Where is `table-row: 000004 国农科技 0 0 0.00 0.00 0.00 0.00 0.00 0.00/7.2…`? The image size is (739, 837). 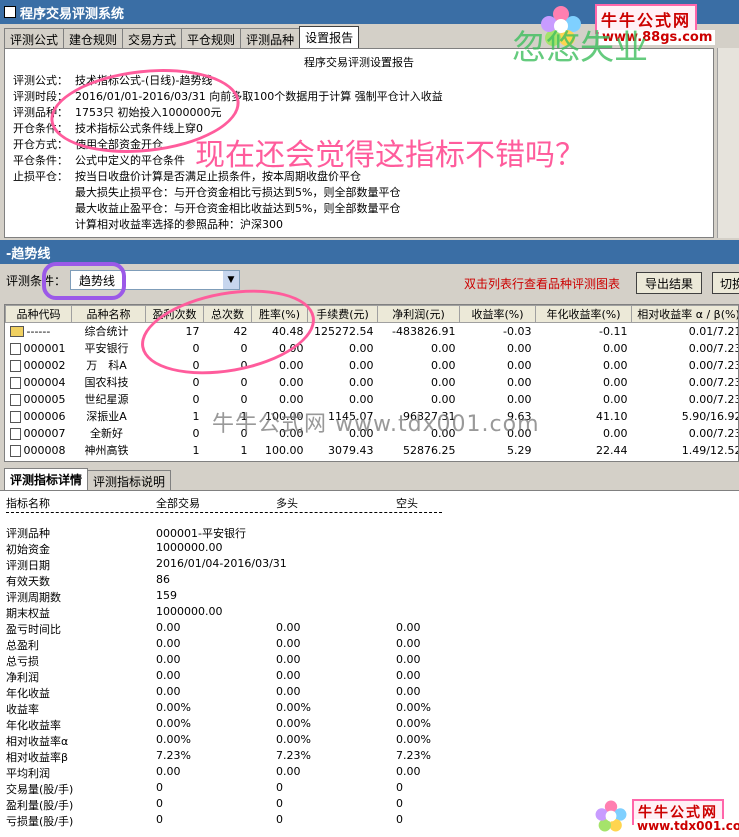
table-row: 000004 国农科技 0 0 0.00 0.00 0.00 0.00 0.00 0.00/7.2… is located at coordinates (372, 382).